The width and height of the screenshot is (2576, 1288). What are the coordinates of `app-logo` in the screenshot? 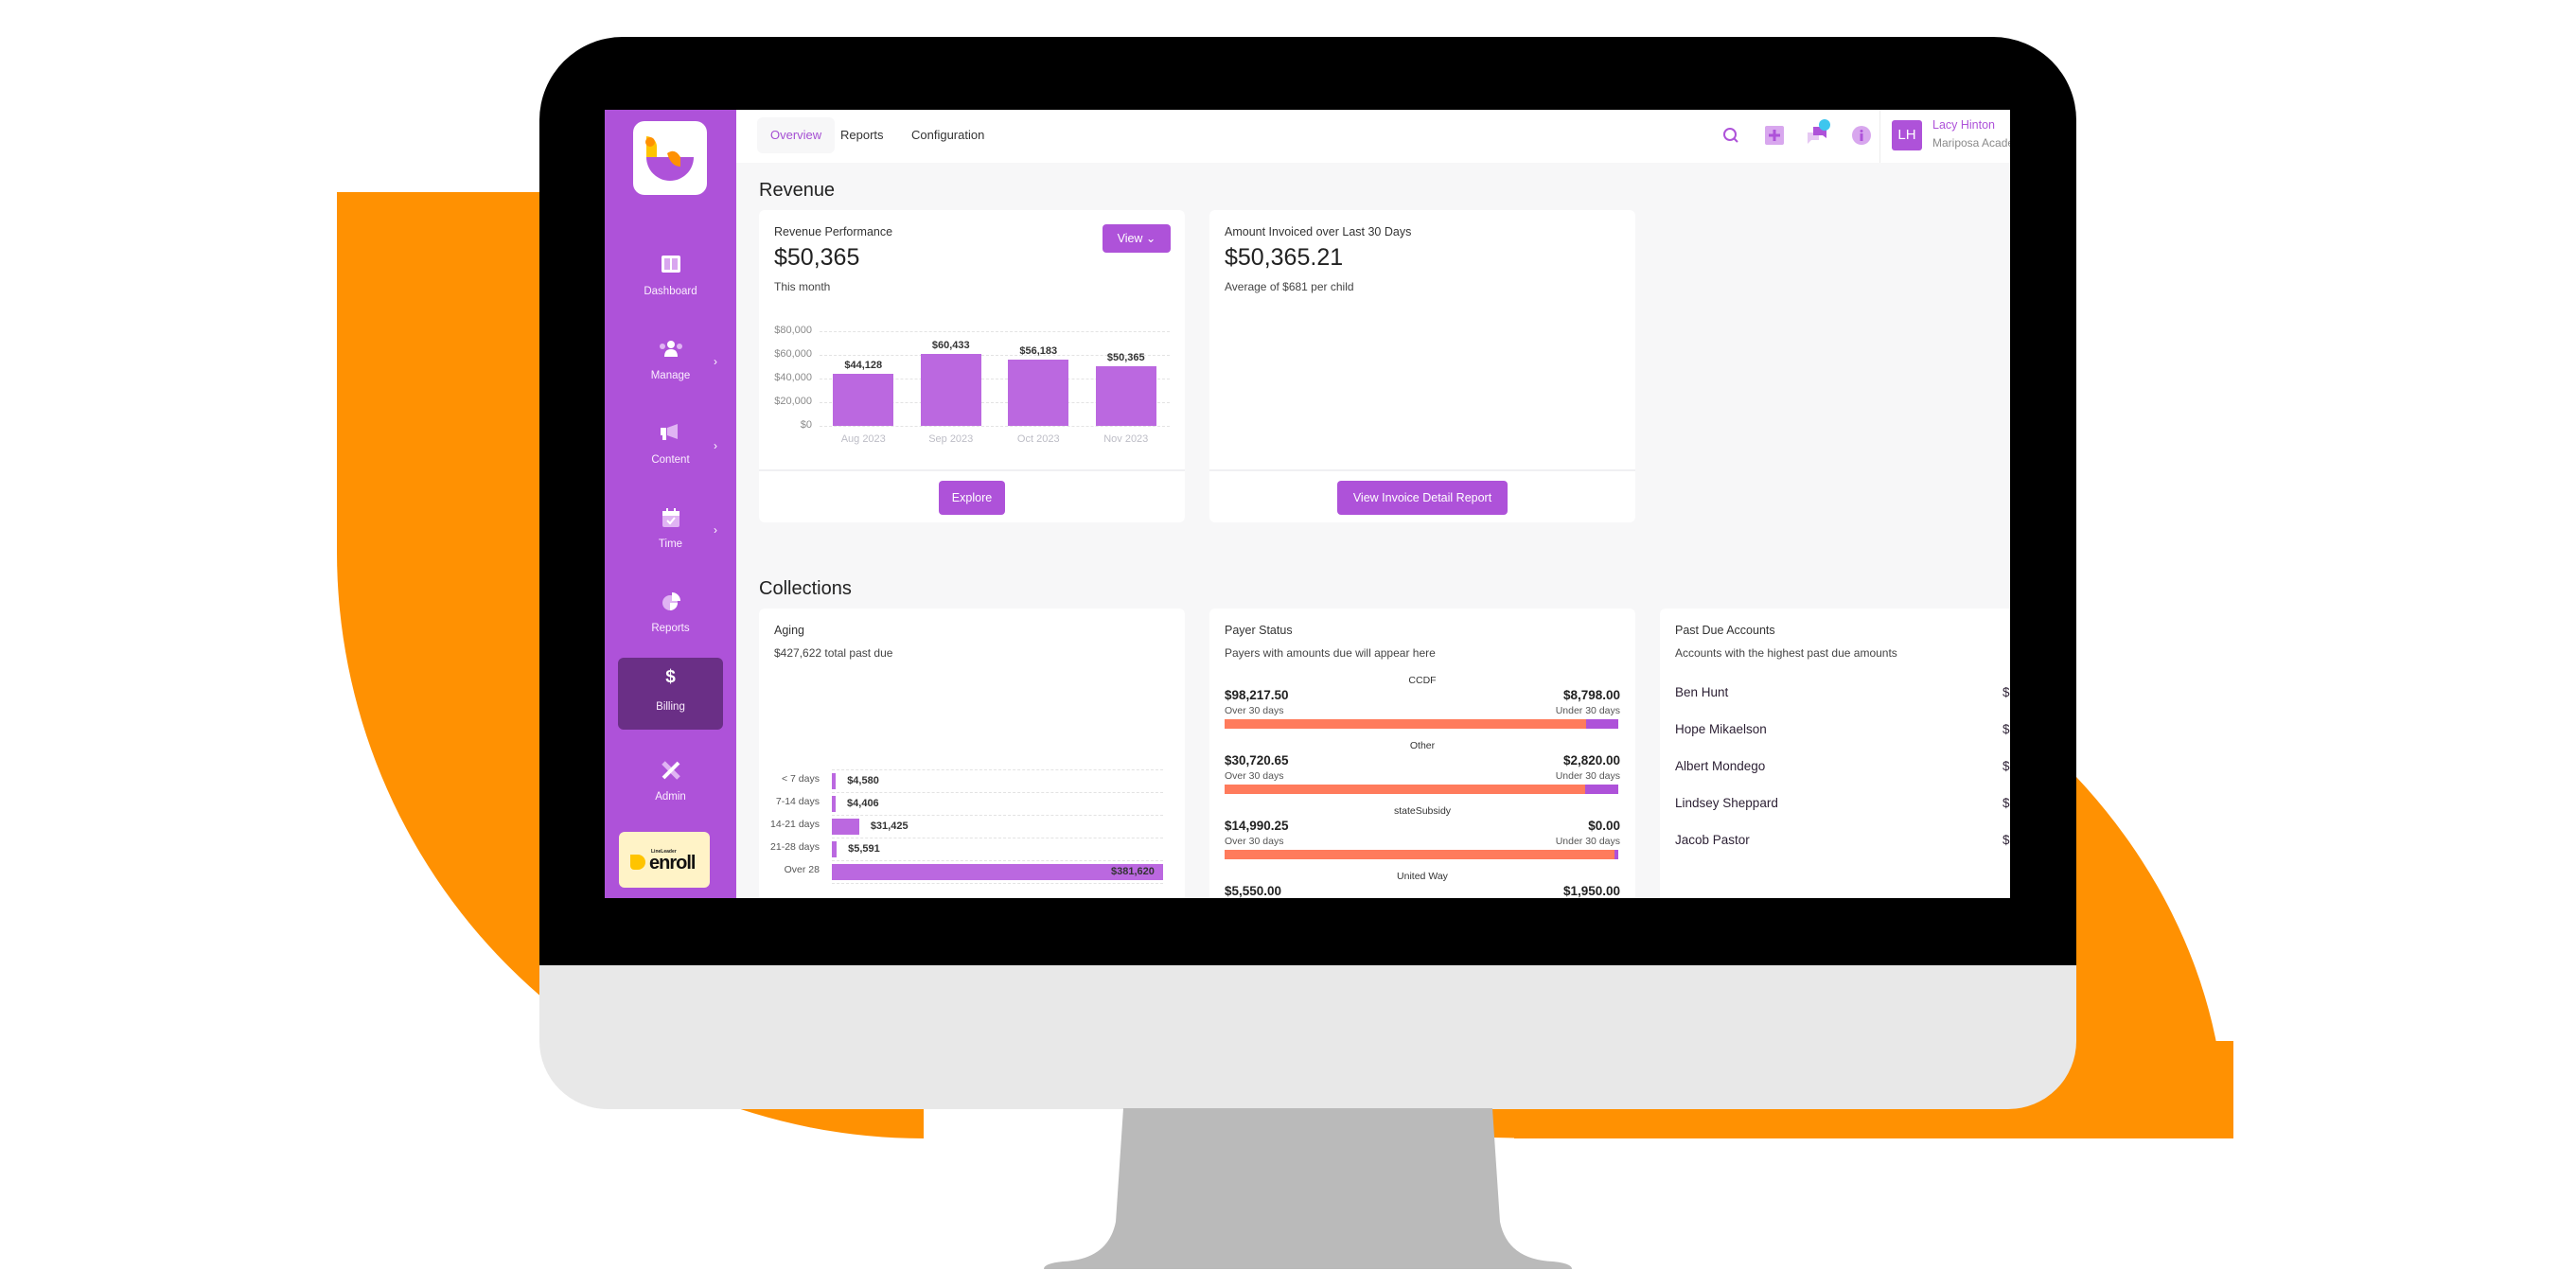 It's located at (670, 158).